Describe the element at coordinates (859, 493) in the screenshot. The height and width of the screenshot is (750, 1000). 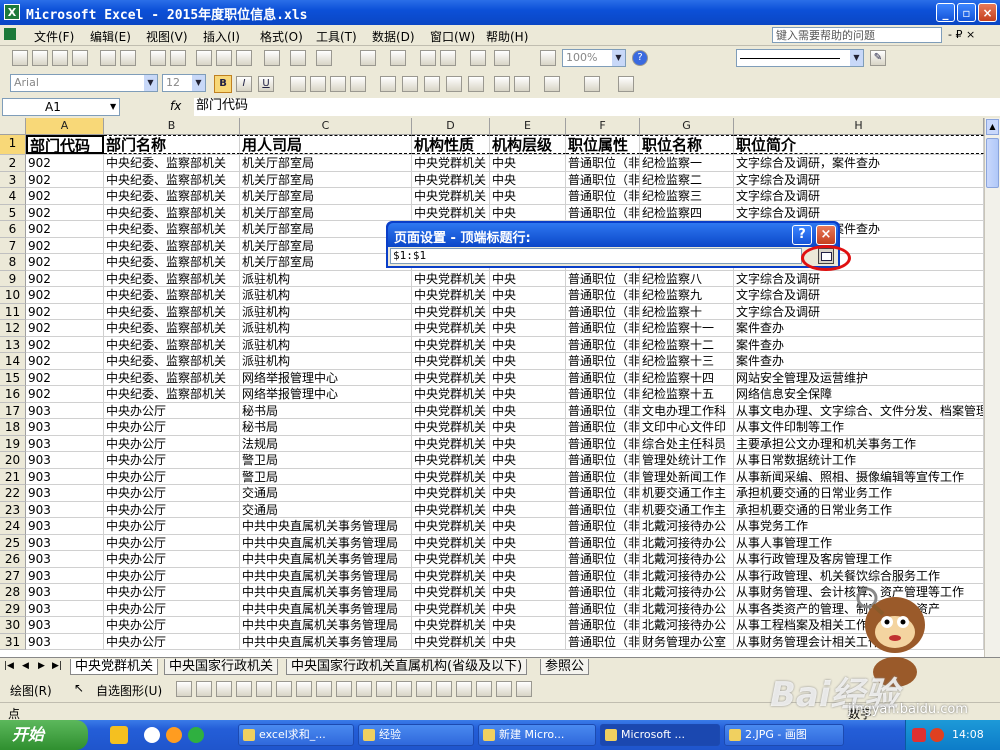
I see `table-cell: 承担机要交通的日常业务工作` at that location.